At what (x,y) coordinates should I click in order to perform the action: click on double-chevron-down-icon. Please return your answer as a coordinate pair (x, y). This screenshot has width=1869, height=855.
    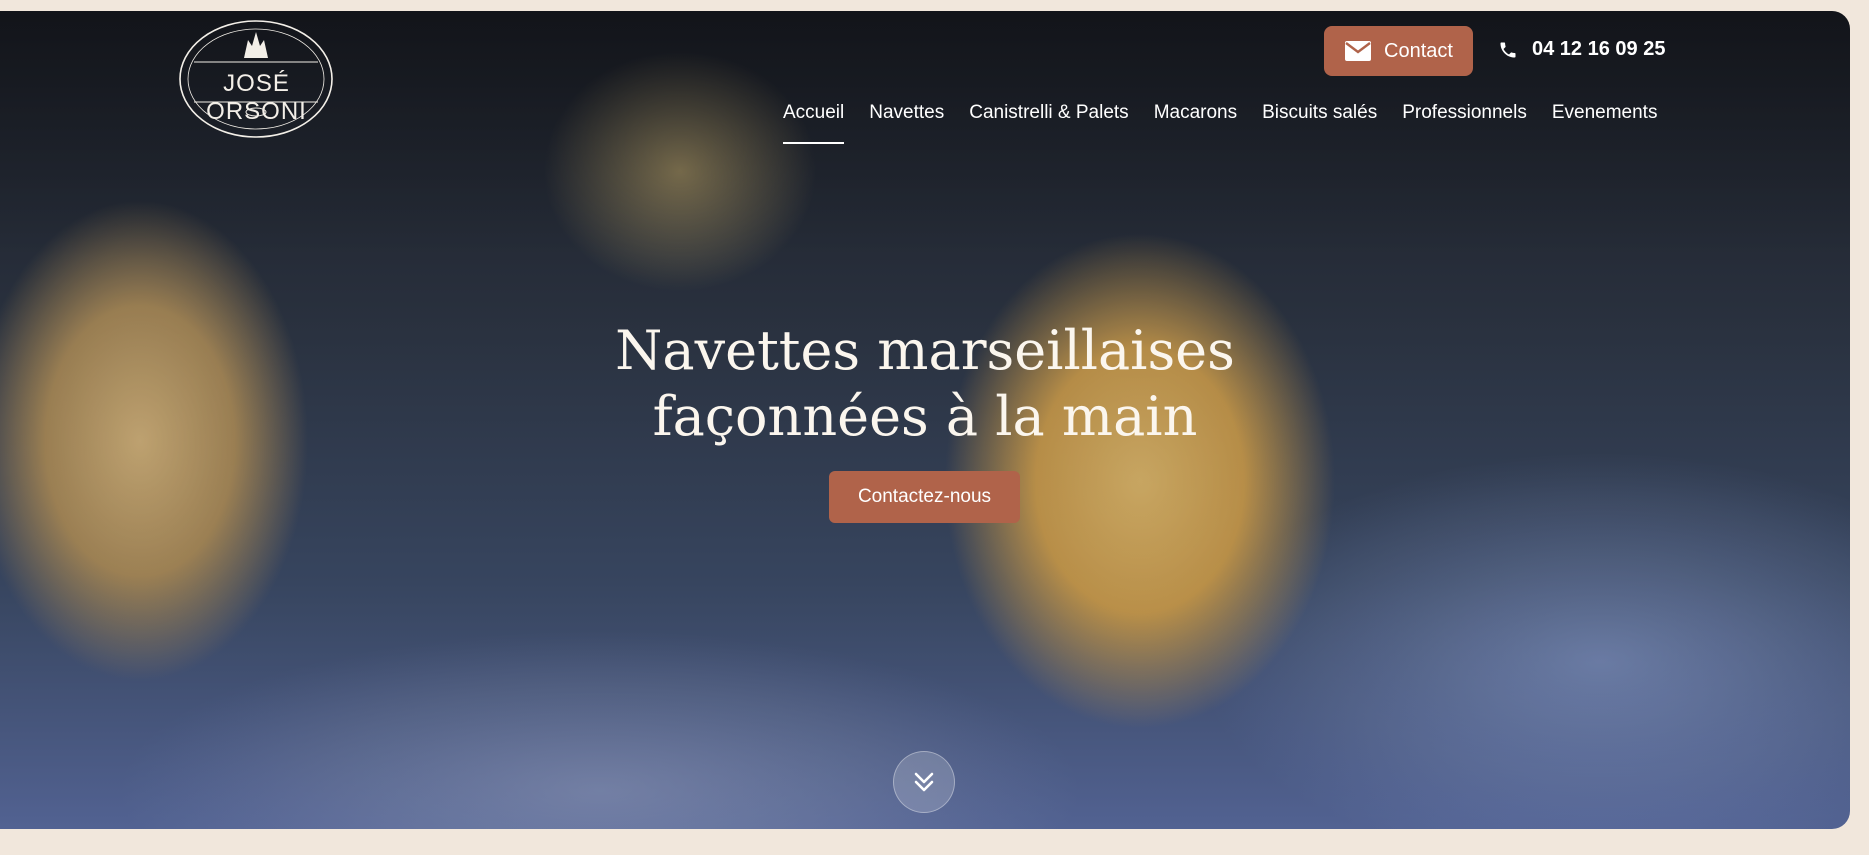
    Looking at the image, I should click on (924, 782).